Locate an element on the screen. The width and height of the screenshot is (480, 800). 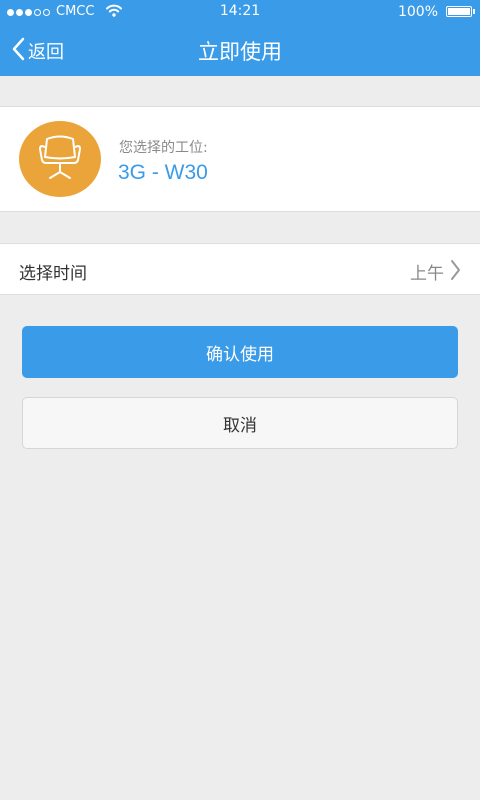
back-label: 返回 is located at coordinates (46, 52).